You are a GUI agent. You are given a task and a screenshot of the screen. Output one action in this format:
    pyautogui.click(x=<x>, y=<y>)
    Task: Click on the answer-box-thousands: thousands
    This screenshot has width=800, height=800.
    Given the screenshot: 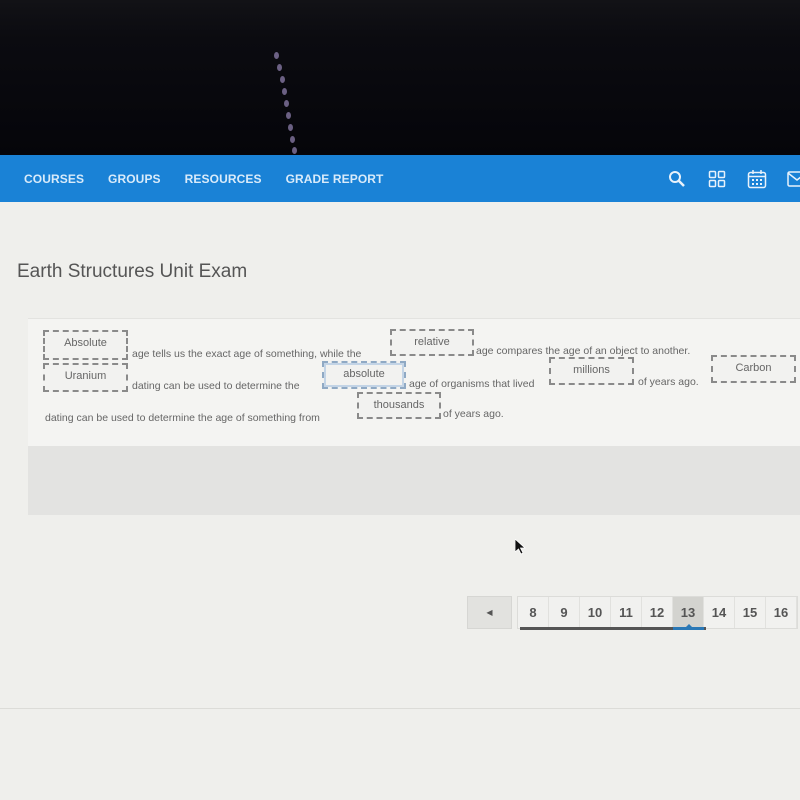 What is the action you would take?
    pyautogui.click(x=399, y=405)
    